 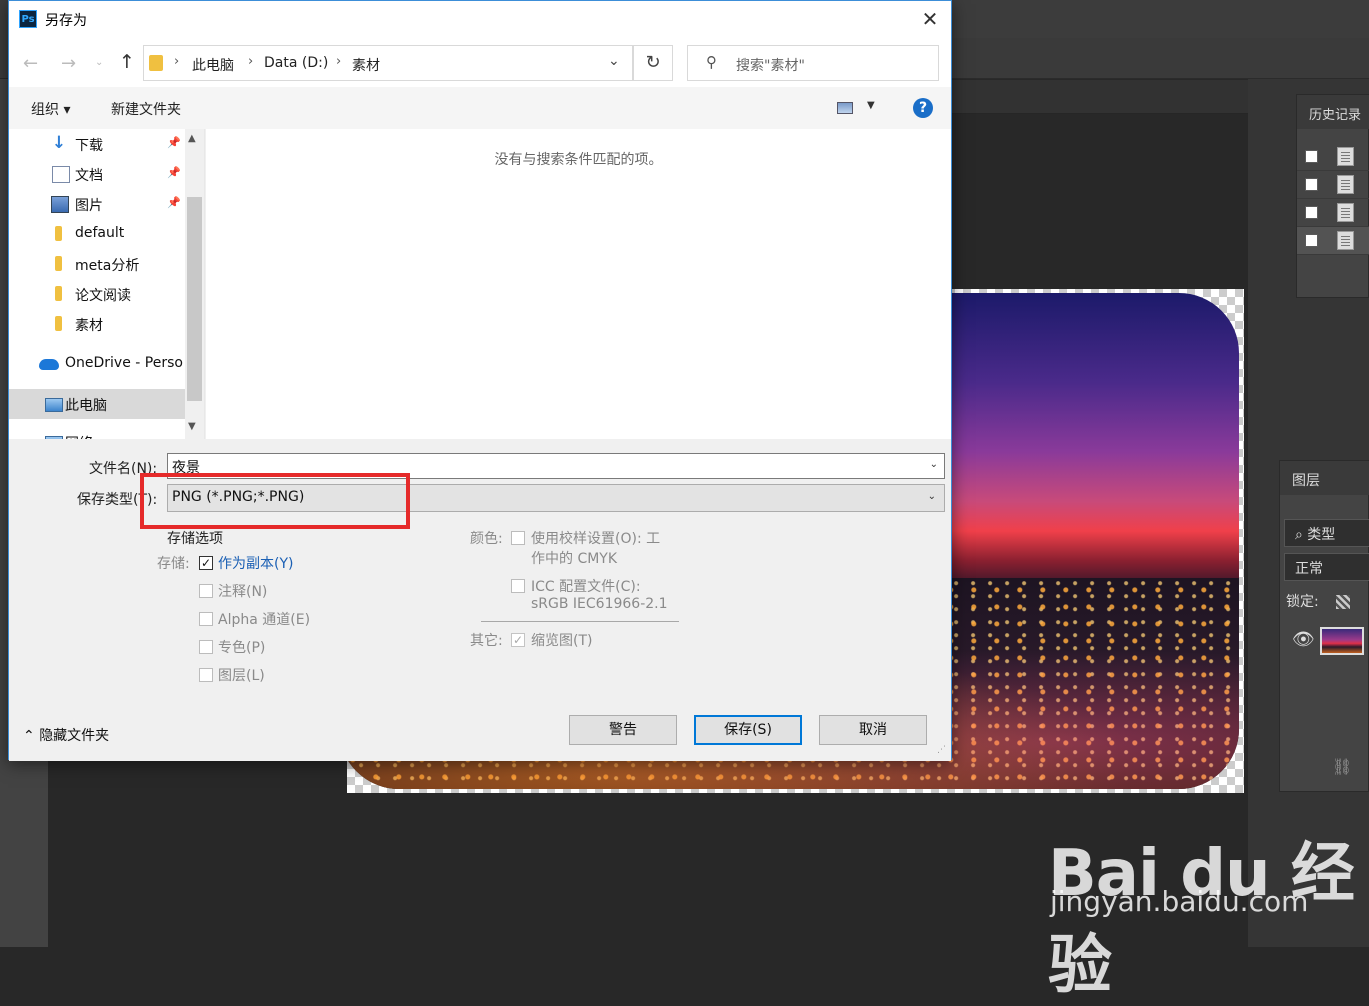 I want to click on tree-item-label: 文档, so click(x=89, y=176).